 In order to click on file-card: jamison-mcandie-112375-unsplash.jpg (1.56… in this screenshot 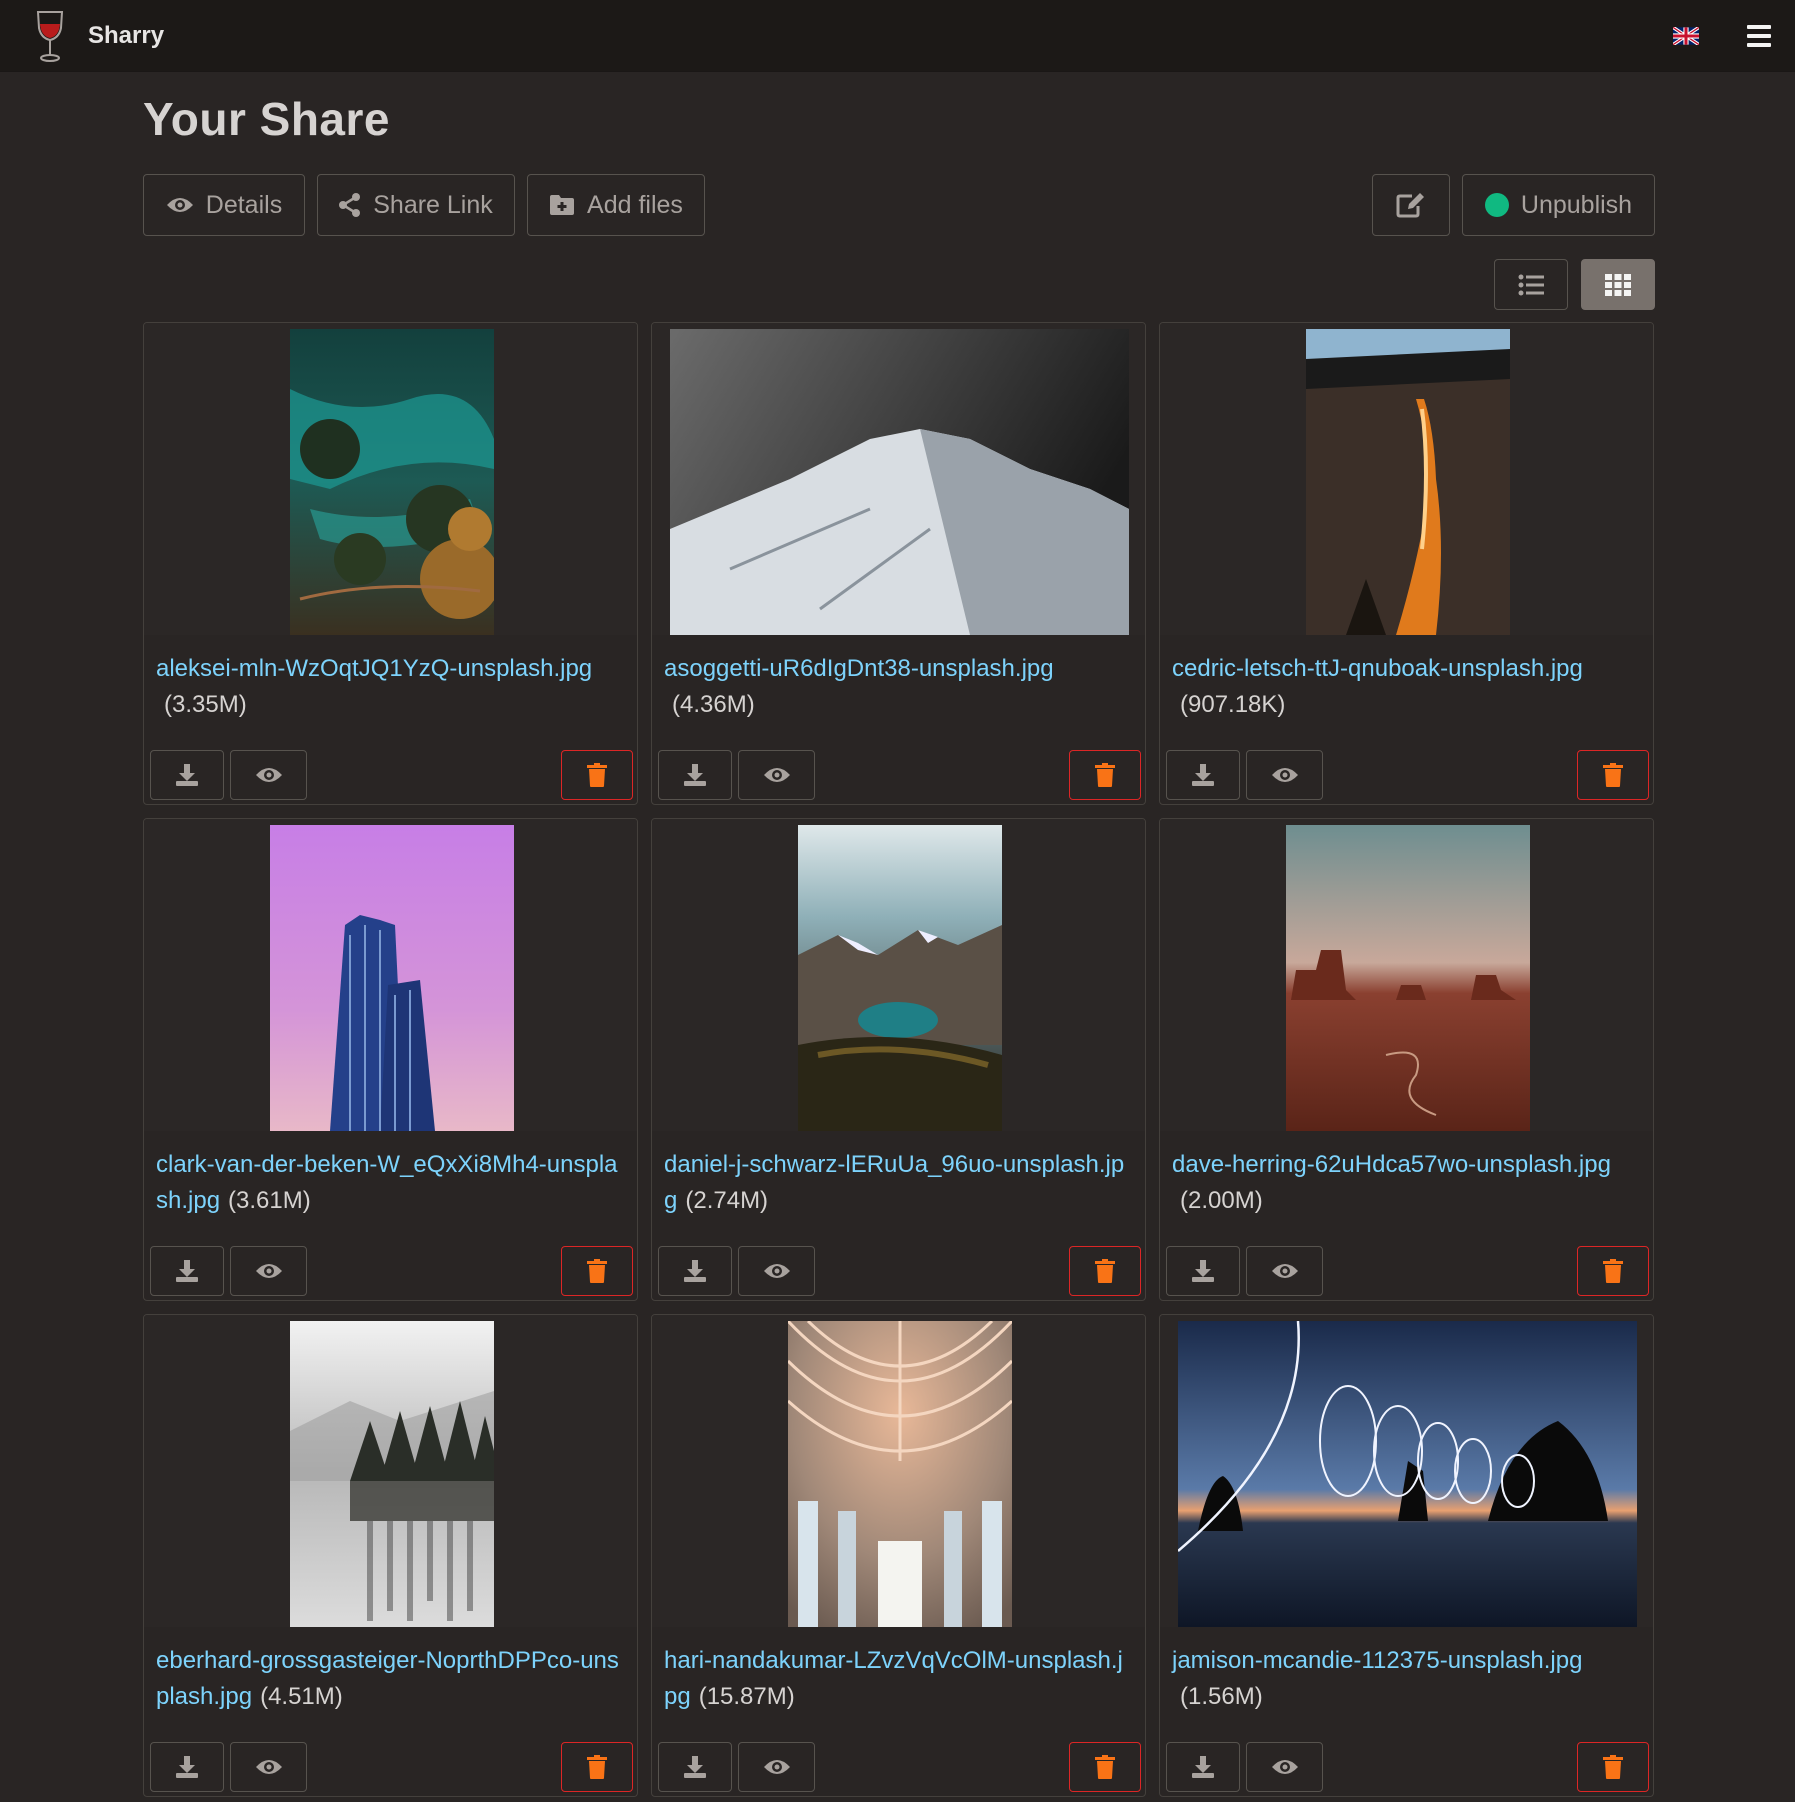, I will do `click(1406, 1555)`.